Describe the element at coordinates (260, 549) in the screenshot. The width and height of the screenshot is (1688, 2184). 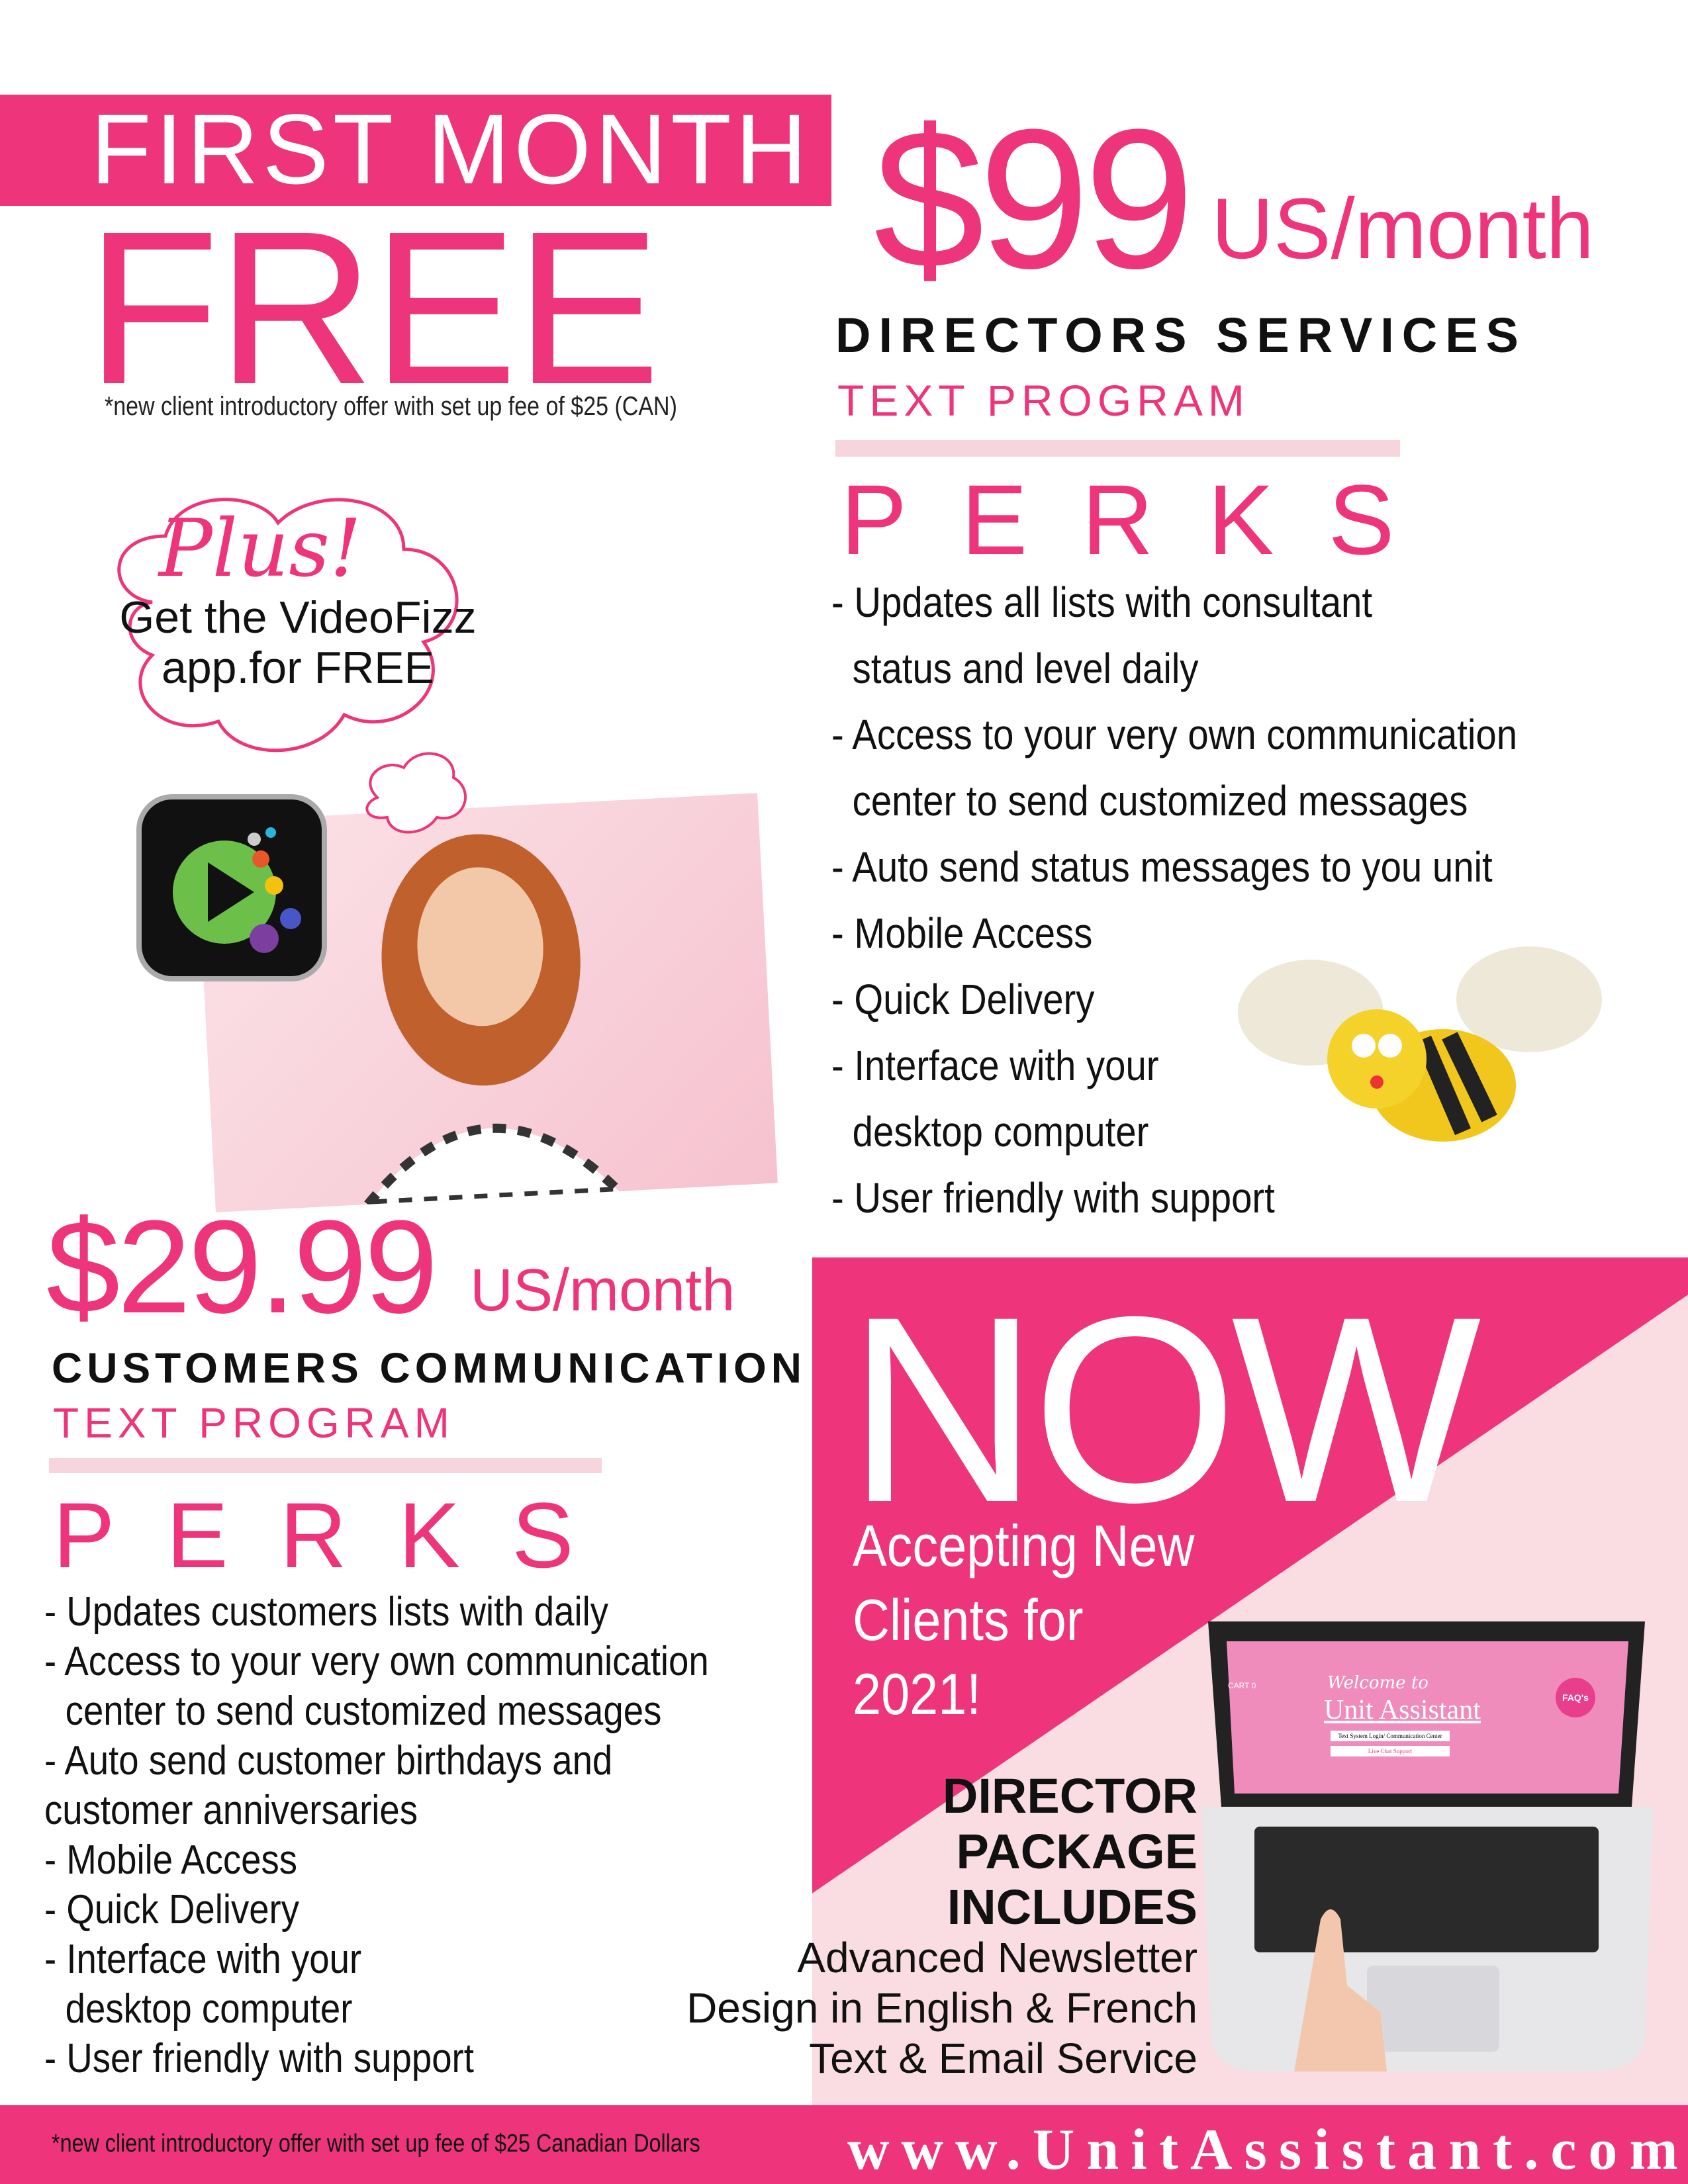
I see `plus-script: Plus!` at that location.